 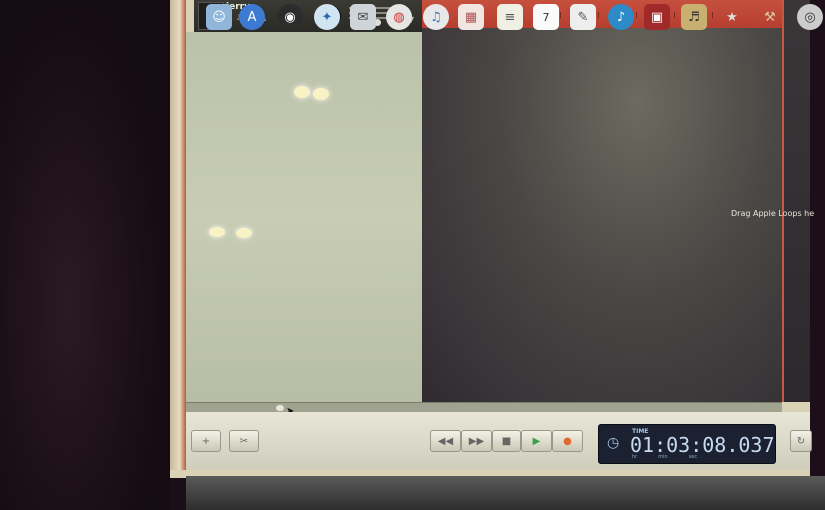 What do you see at coordinates (621, 17) in the screenshot?
I see `itunes-icon: ♪` at bounding box center [621, 17].